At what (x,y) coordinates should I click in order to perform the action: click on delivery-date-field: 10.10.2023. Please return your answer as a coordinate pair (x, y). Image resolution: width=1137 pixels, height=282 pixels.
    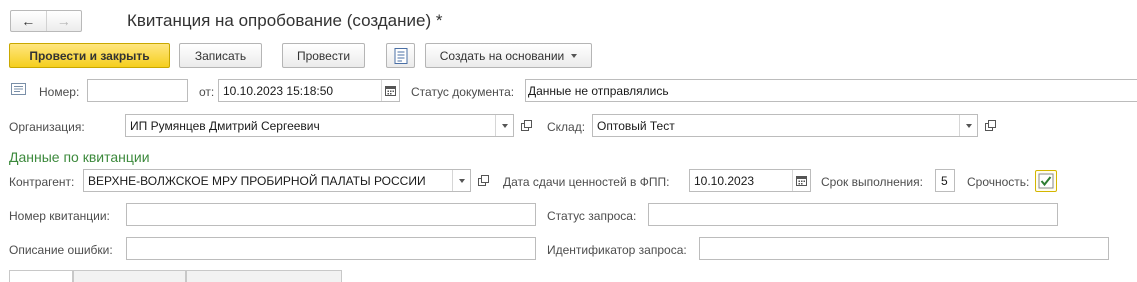
    Looking at the image, I should click on (750, 180).